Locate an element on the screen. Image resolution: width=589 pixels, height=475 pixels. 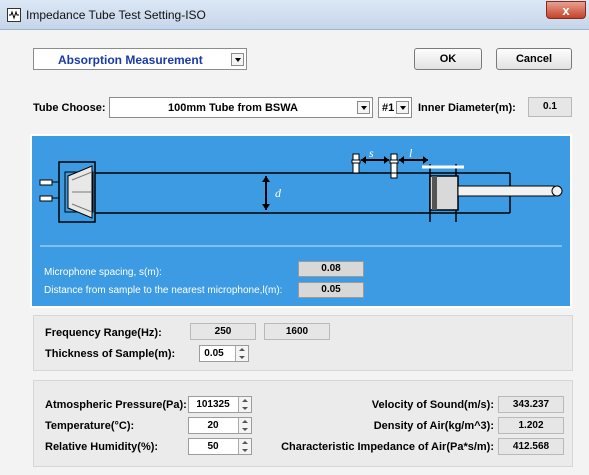
tube-choose-label: Tube Choose: is located at coordinates (69, 108).